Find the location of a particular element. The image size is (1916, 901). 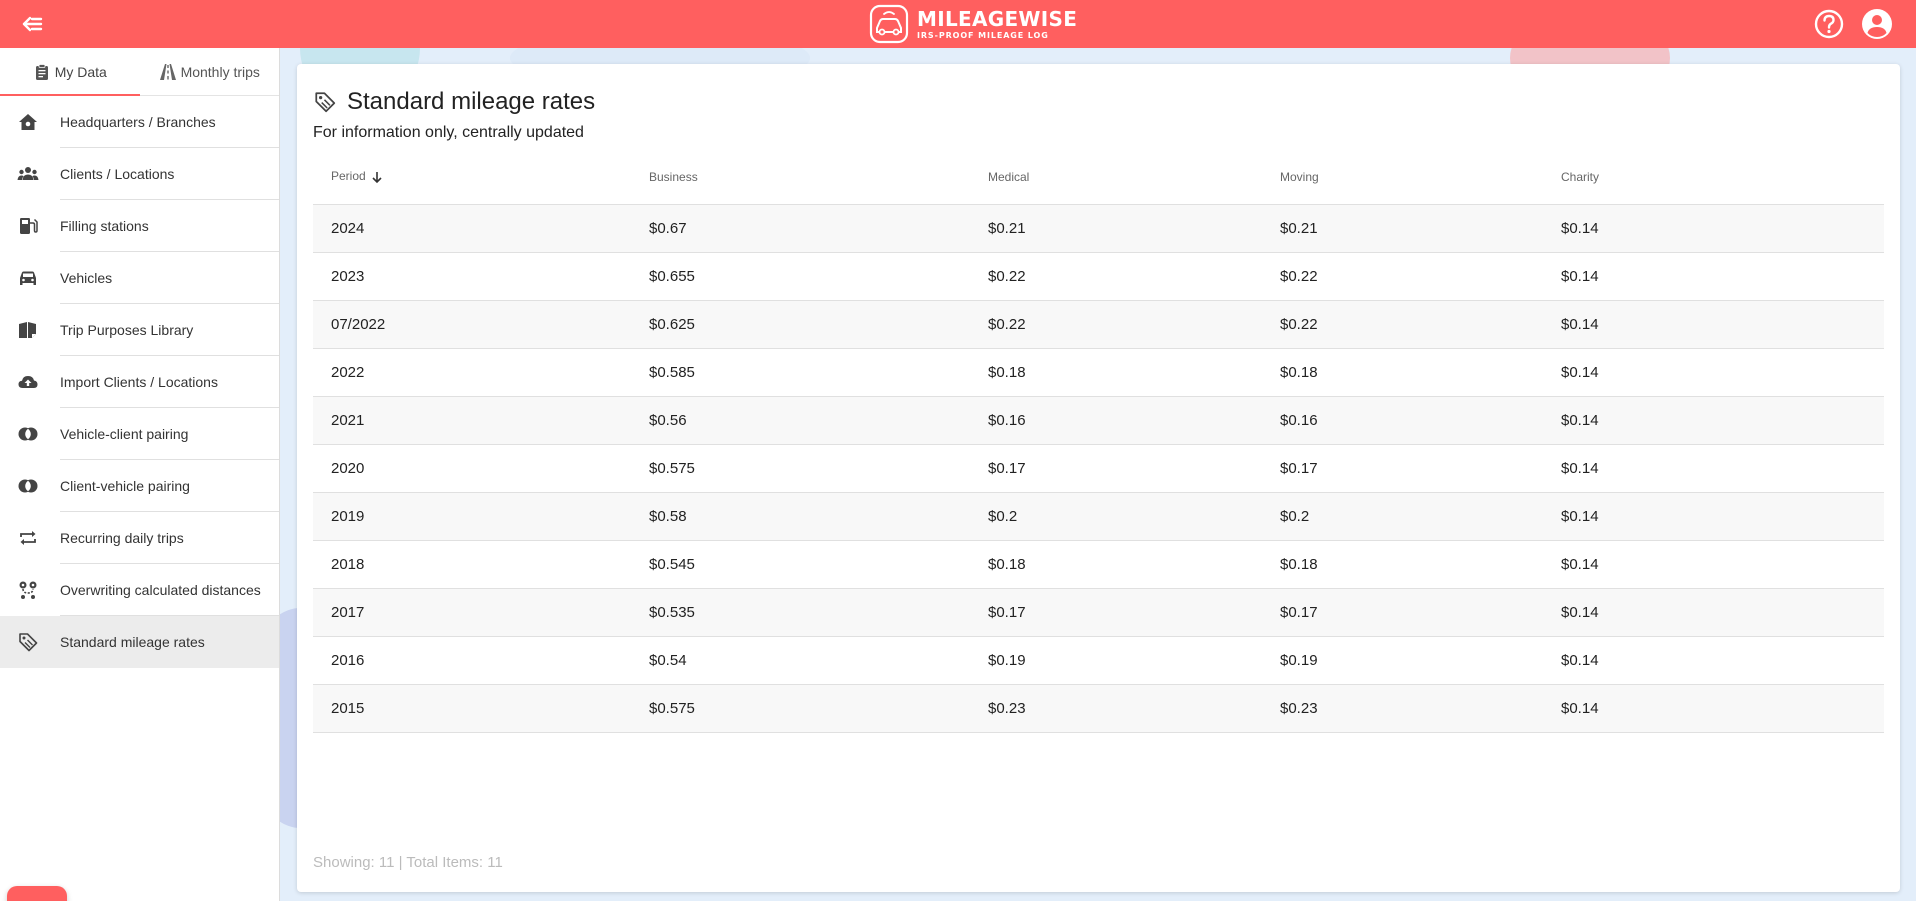

sidebar-tabs: My Data Monthly trips is located at coordinates (139, 72).